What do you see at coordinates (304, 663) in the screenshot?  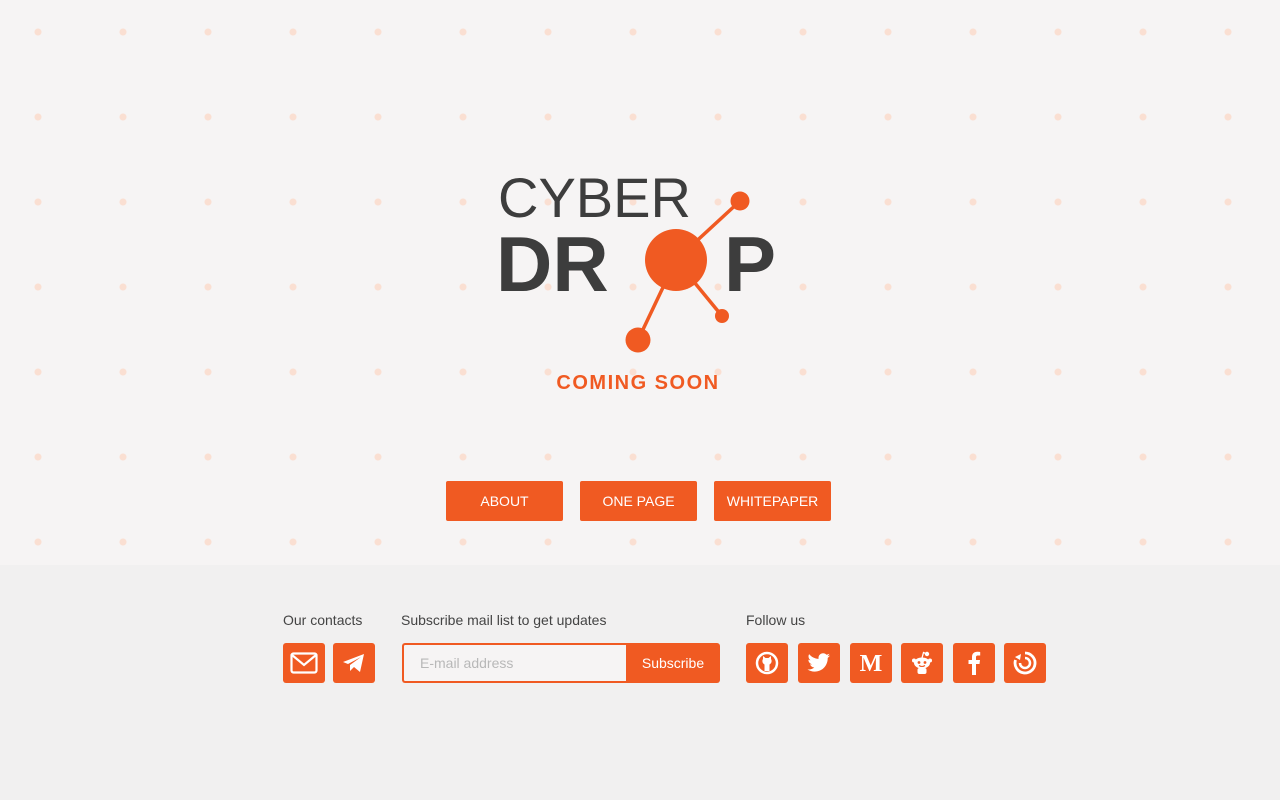 I see `mail-icon` at bounding box center [304, 663].